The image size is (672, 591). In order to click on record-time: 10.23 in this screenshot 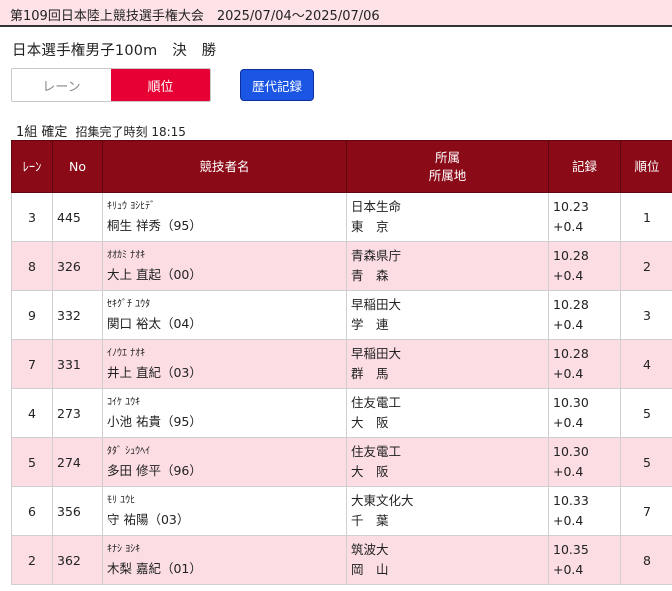, I will do `click(571, 206)`.